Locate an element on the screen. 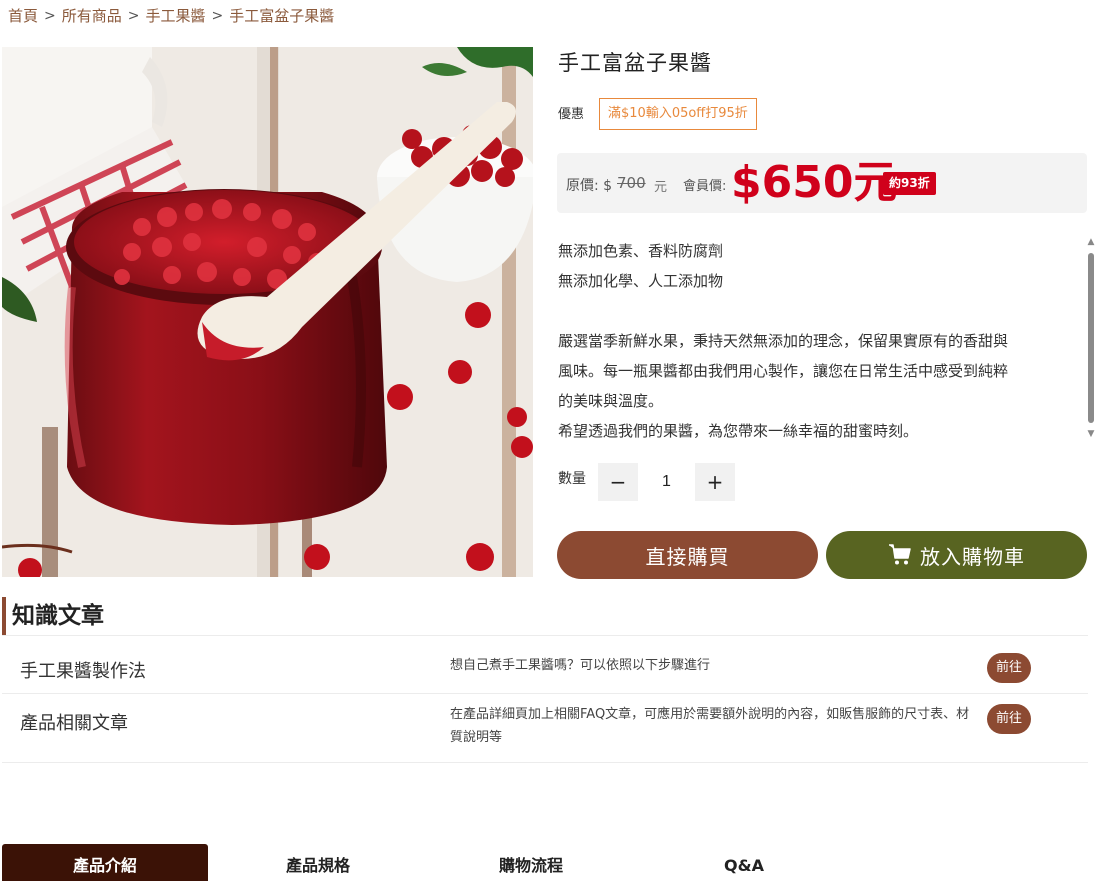 The width and height of the screenshot is (1100, 881). quantity-input is located at coordinates (666, 482).